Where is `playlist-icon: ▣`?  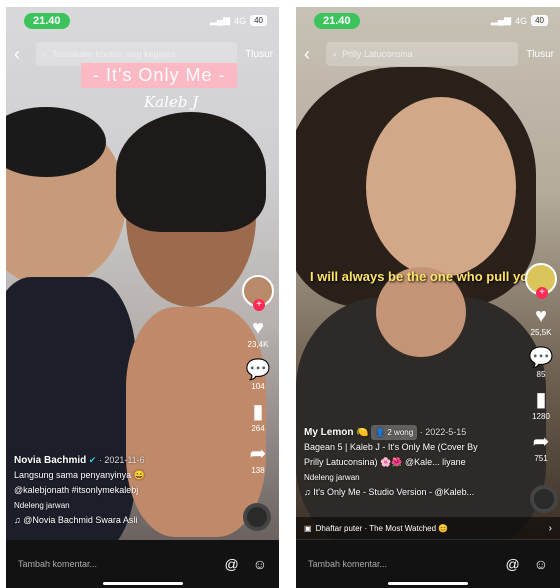 playlist-icon: ▣ is located at coordinates (308, 528).